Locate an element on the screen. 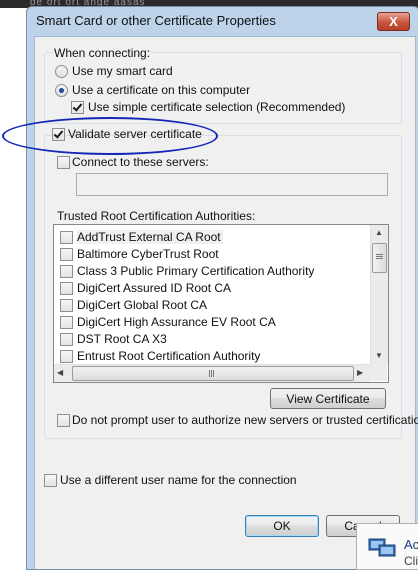  use-smart-card-radio is located at coordinates (61, 71).